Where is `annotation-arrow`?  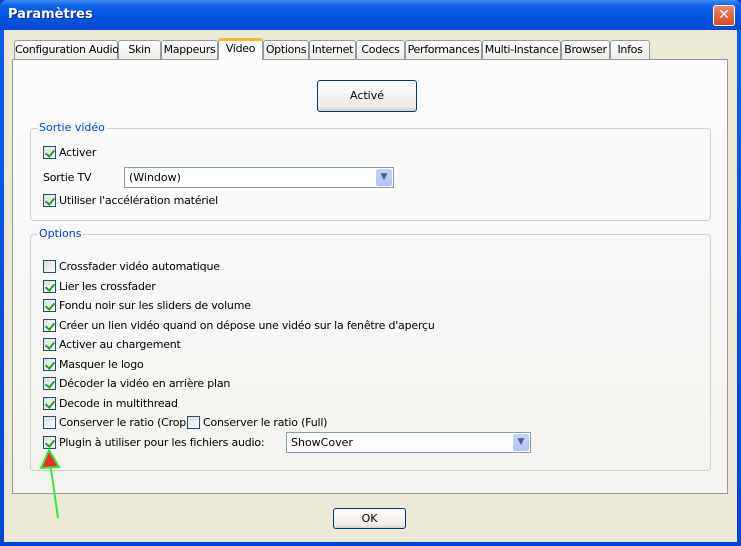
annotation-arrow is located at coordinates (50, 483).